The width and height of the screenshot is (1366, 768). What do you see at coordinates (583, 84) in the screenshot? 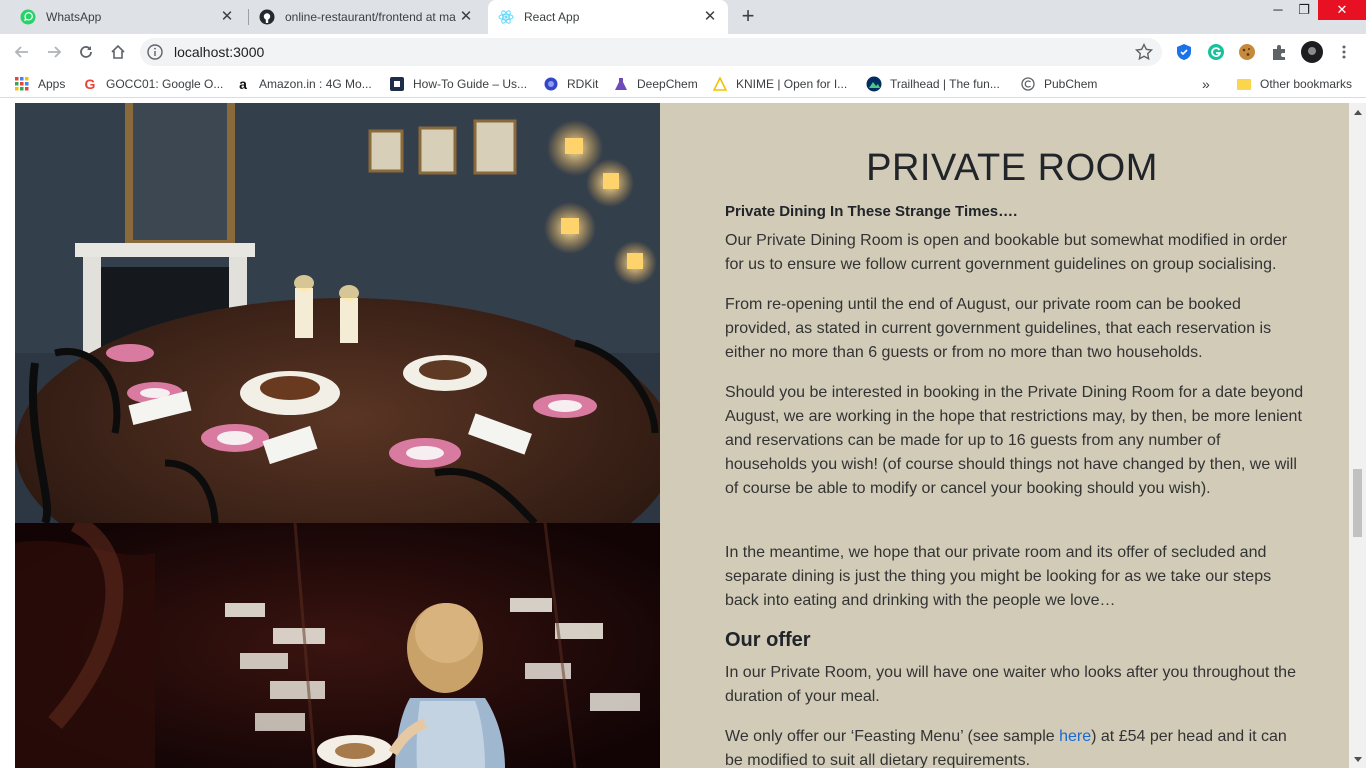
I see `bookmark-label: RDKit` at bounding box center [583, 84].